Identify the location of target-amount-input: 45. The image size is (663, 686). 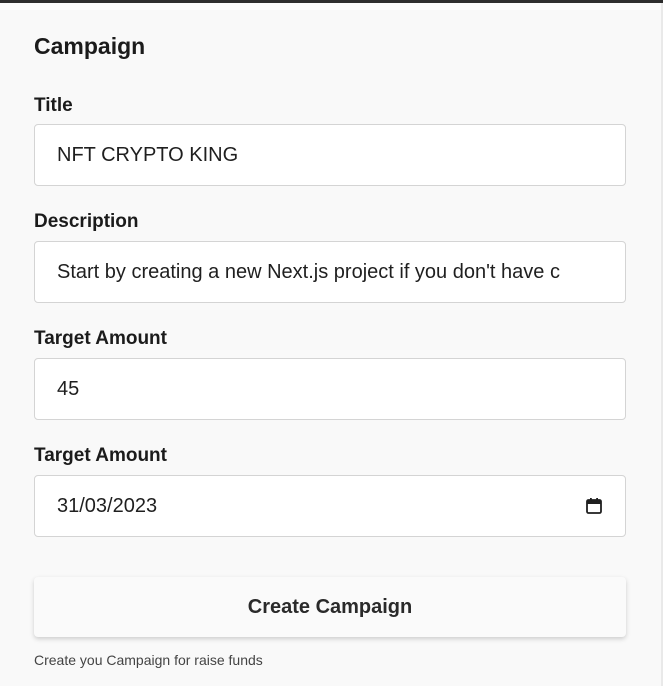
(330, 389).